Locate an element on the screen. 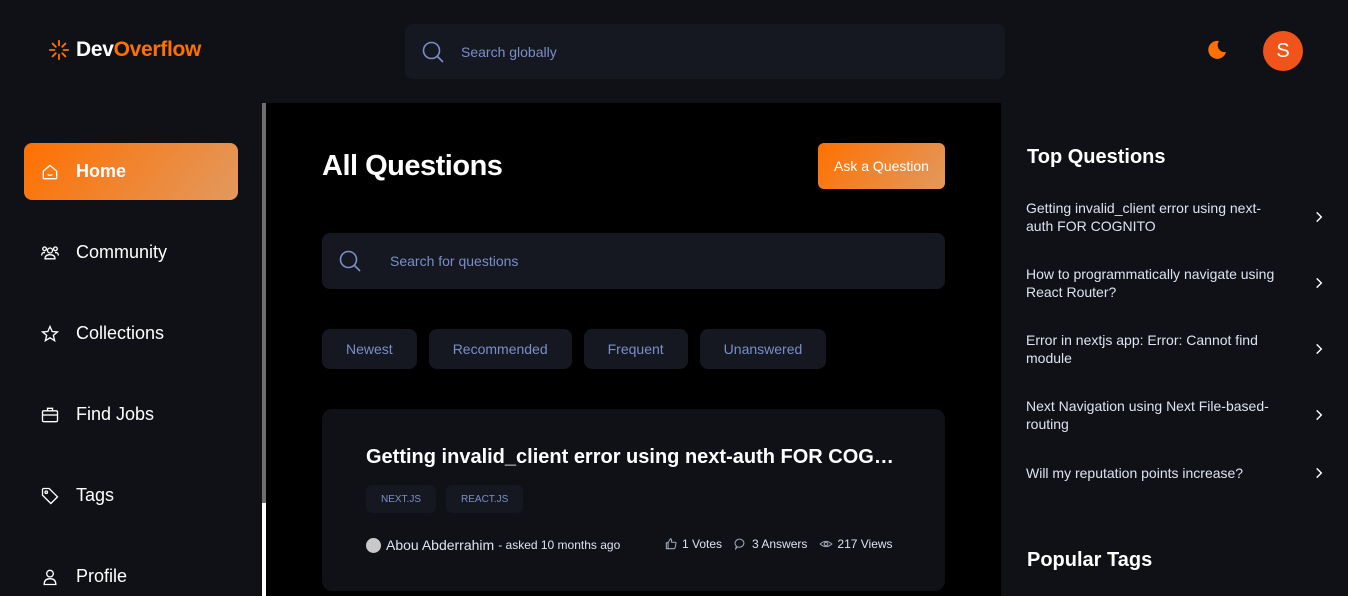 Image resolution: width=1348 pixels, height=596 pixels. views-stat: 217 Views is located at coordinates (856, 544).